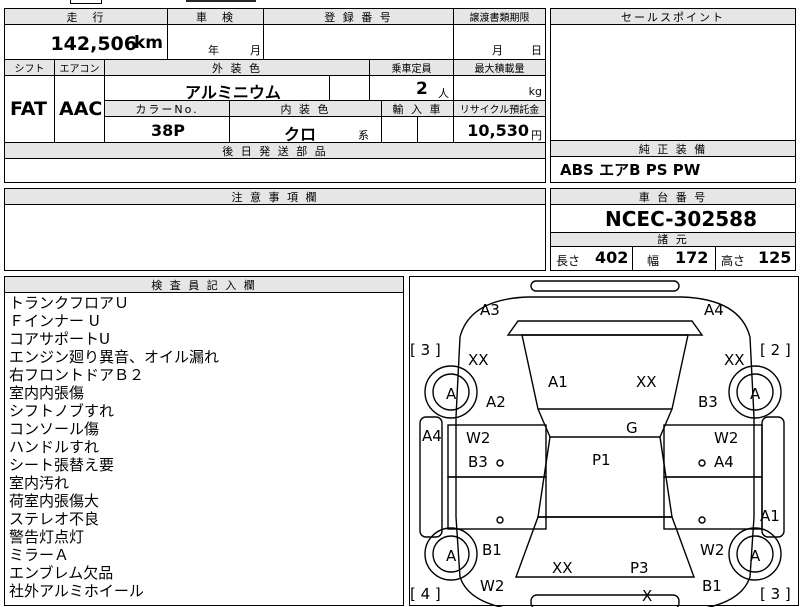 The height and width of the screenshot is (607, 800). Describe the element at coordinates (592, 258) in the screenshot. I see `specs-length-cell: 長さ 402` at that location.